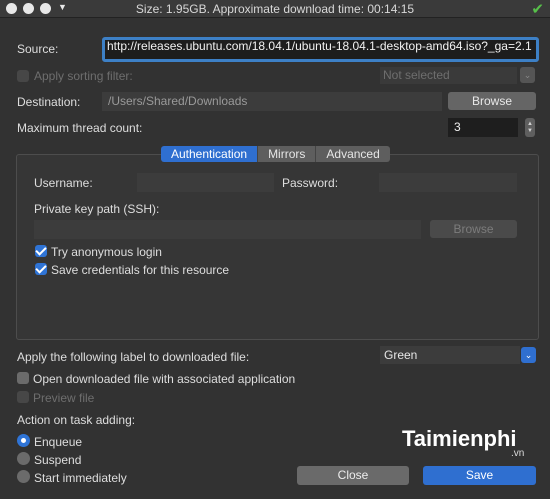 This screenshot has width=550, height=499. What do you see at coordinates (448, 182) in the screenshot?
I see `password-input` at bounding box center [448, 182].